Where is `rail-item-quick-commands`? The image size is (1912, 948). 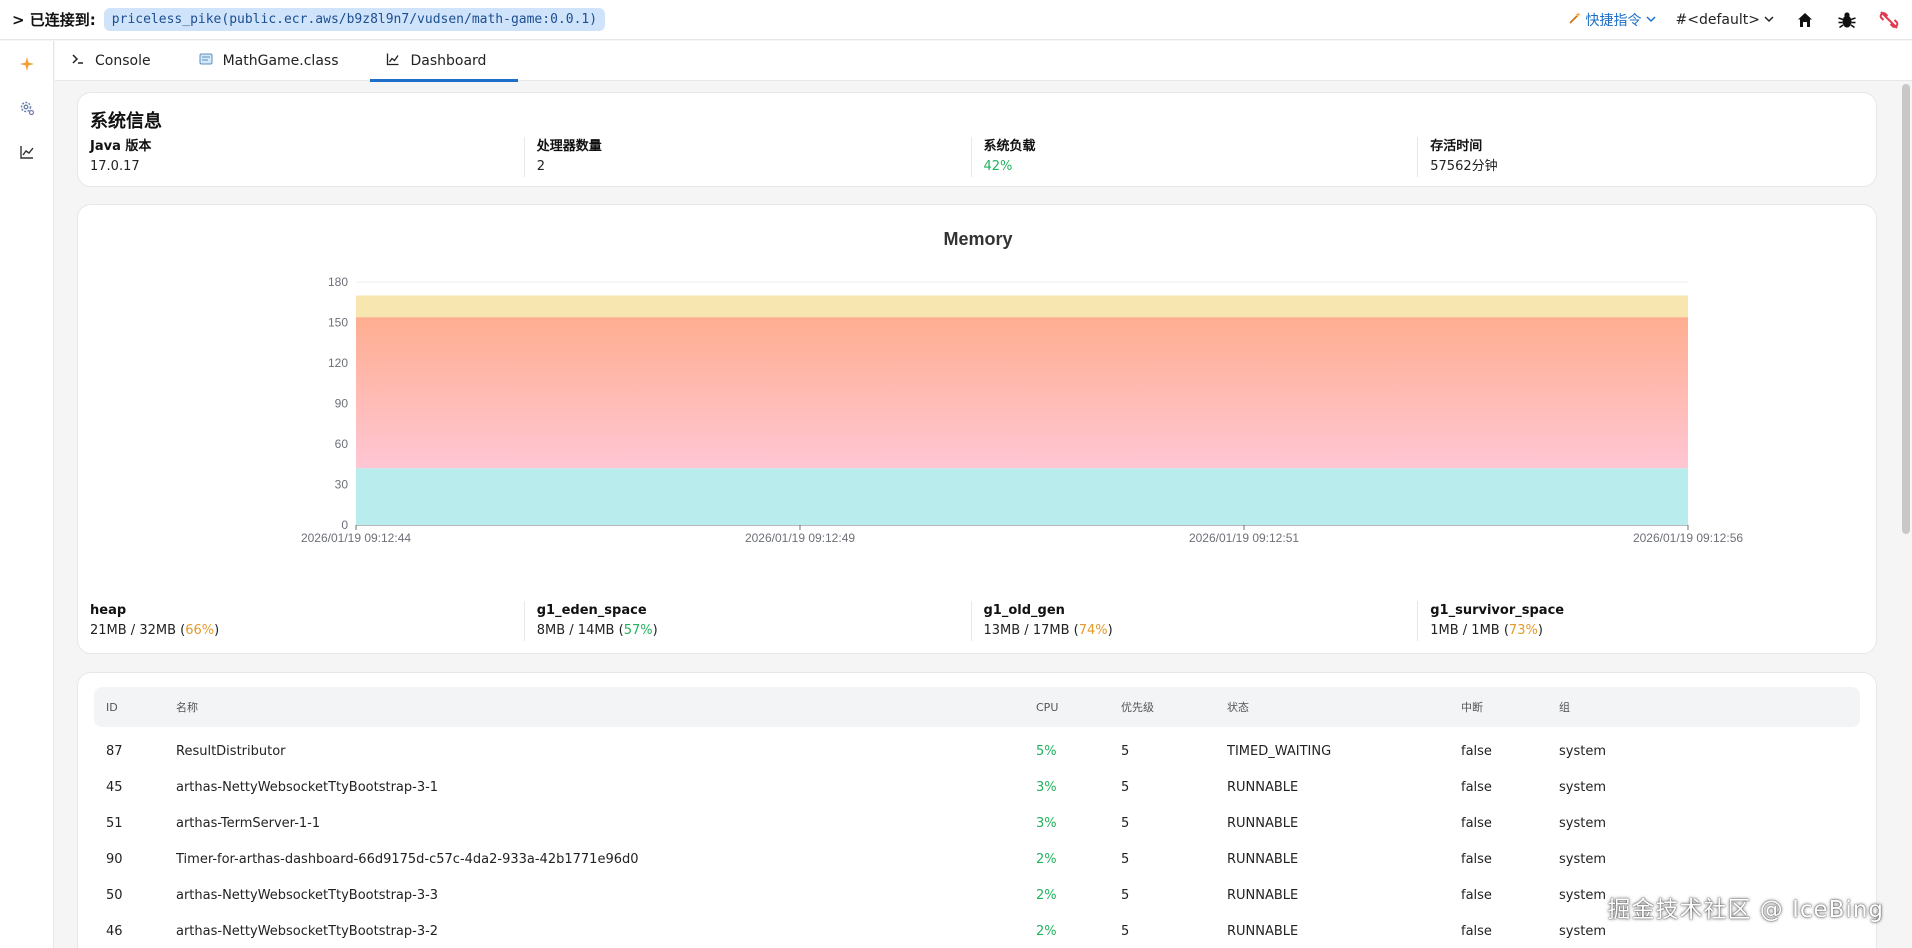 rail-item-quick-commands is located at coordinates (27, 66).